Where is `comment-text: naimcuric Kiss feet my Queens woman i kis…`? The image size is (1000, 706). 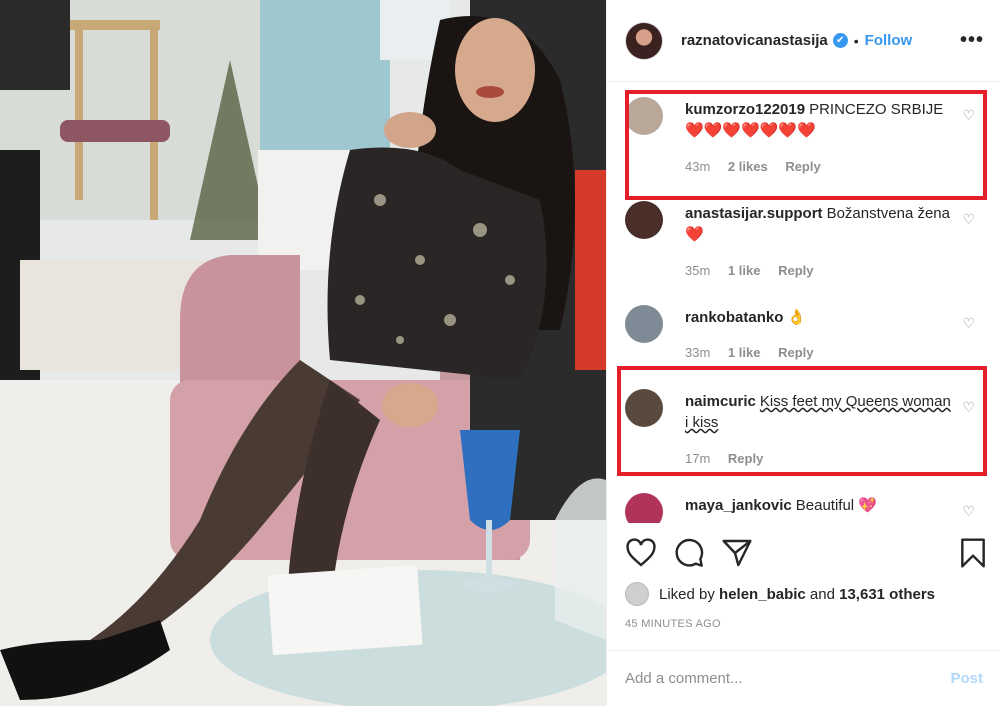
comment-text: naimcuric Kiss feet my Queens woman i kis… is located at coordinates (819, 412).